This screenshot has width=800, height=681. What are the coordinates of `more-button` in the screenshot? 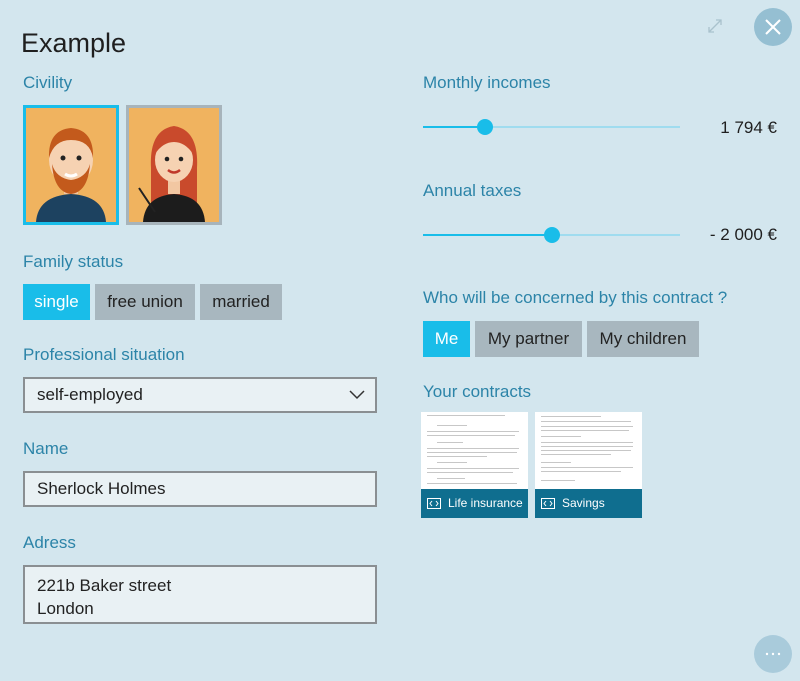 It's located at (773, 654).